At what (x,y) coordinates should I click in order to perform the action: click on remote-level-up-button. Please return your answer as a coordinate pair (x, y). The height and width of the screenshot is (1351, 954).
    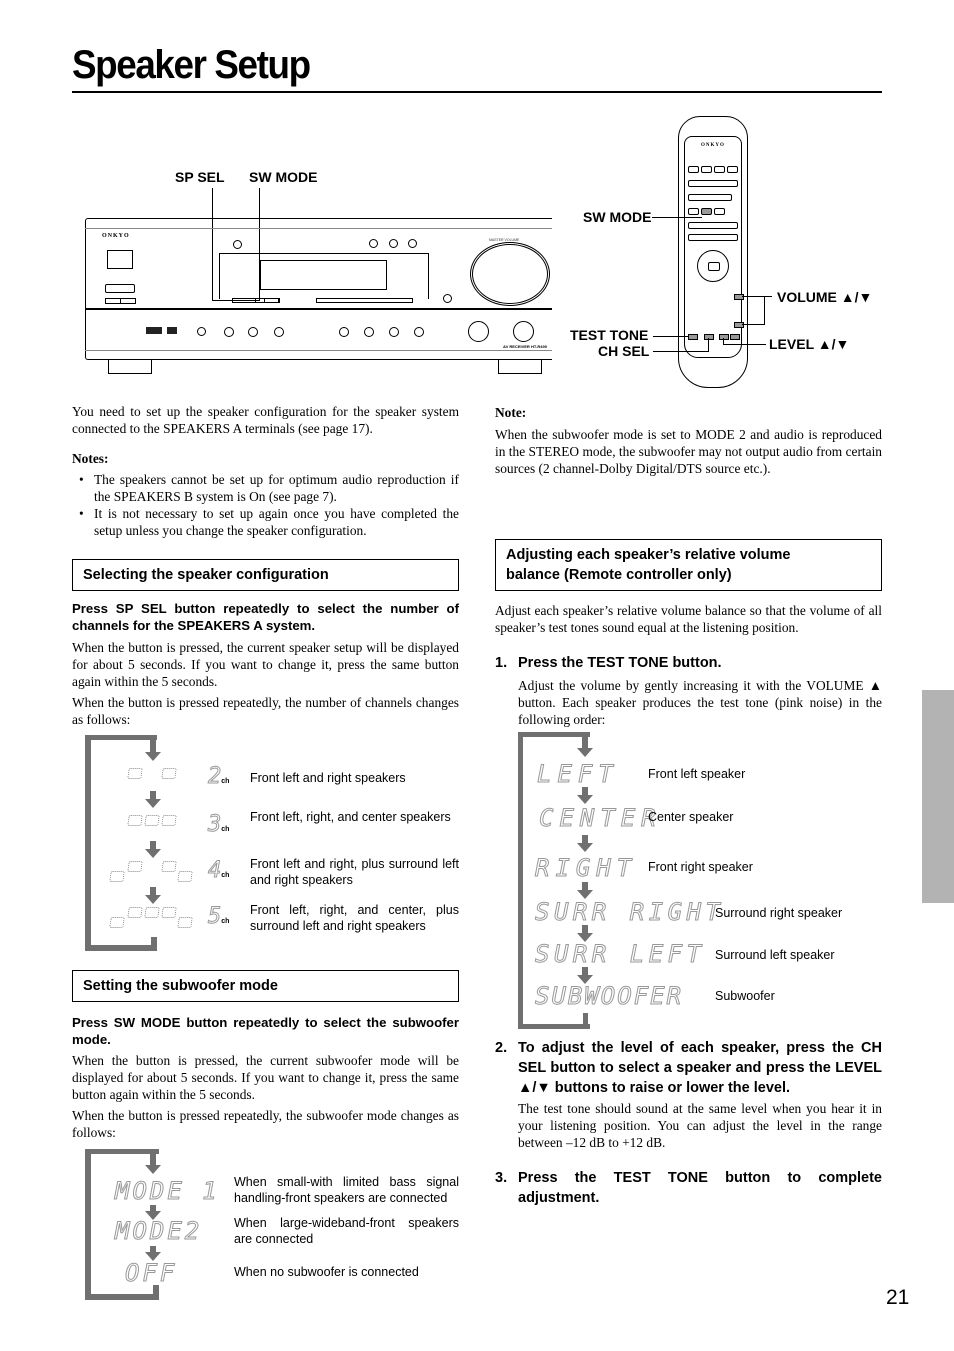
    Looking at the image, I should click on (735, 337).